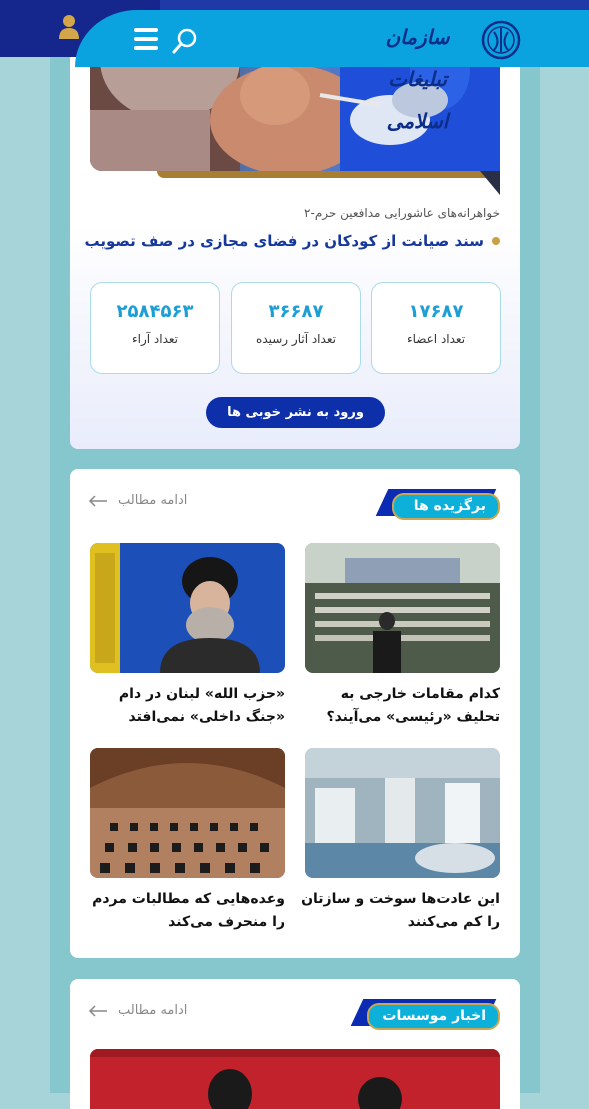 This screenshot has height=1109, width=589. Describe the element at coordinates (496, 241) in the screenshot. I see `headline-bullet-icon` at that location.